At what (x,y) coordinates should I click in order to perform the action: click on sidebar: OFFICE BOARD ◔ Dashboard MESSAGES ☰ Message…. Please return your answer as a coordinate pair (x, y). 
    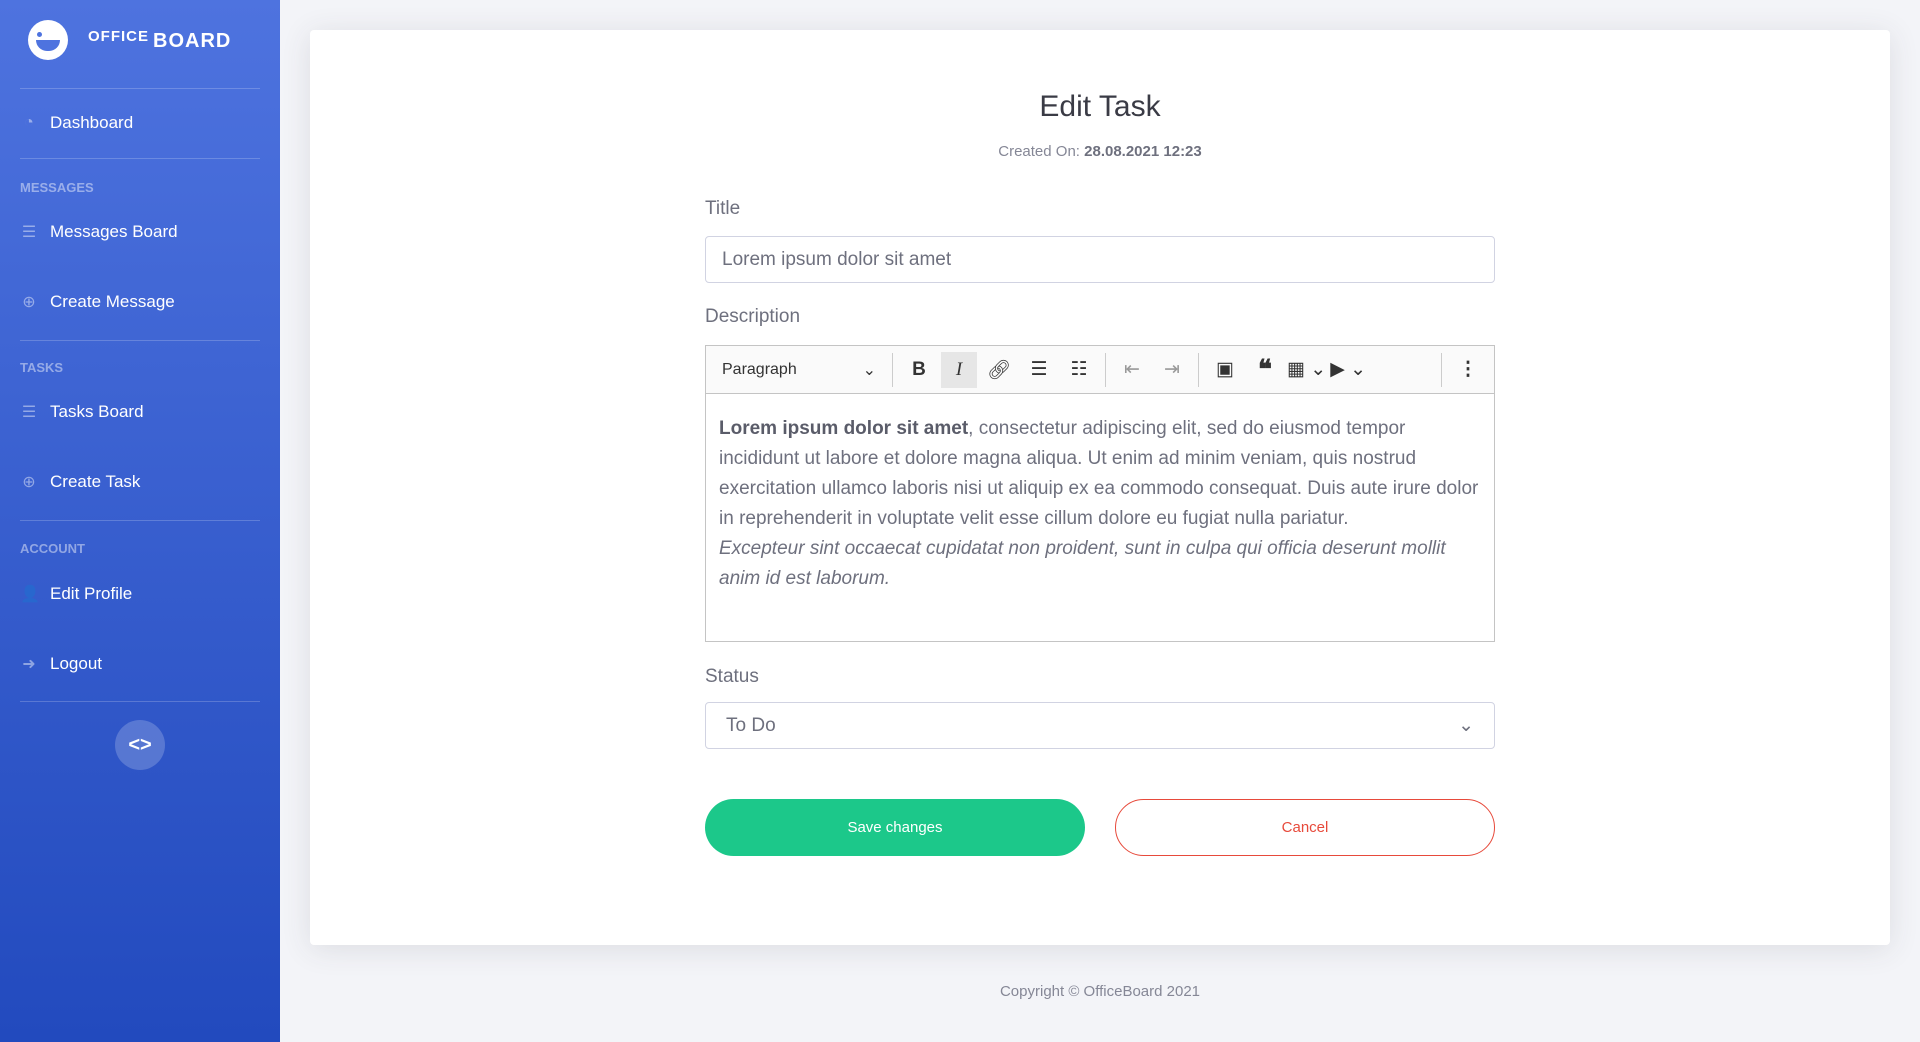
    Looking at the image, I should click on (140, 521).